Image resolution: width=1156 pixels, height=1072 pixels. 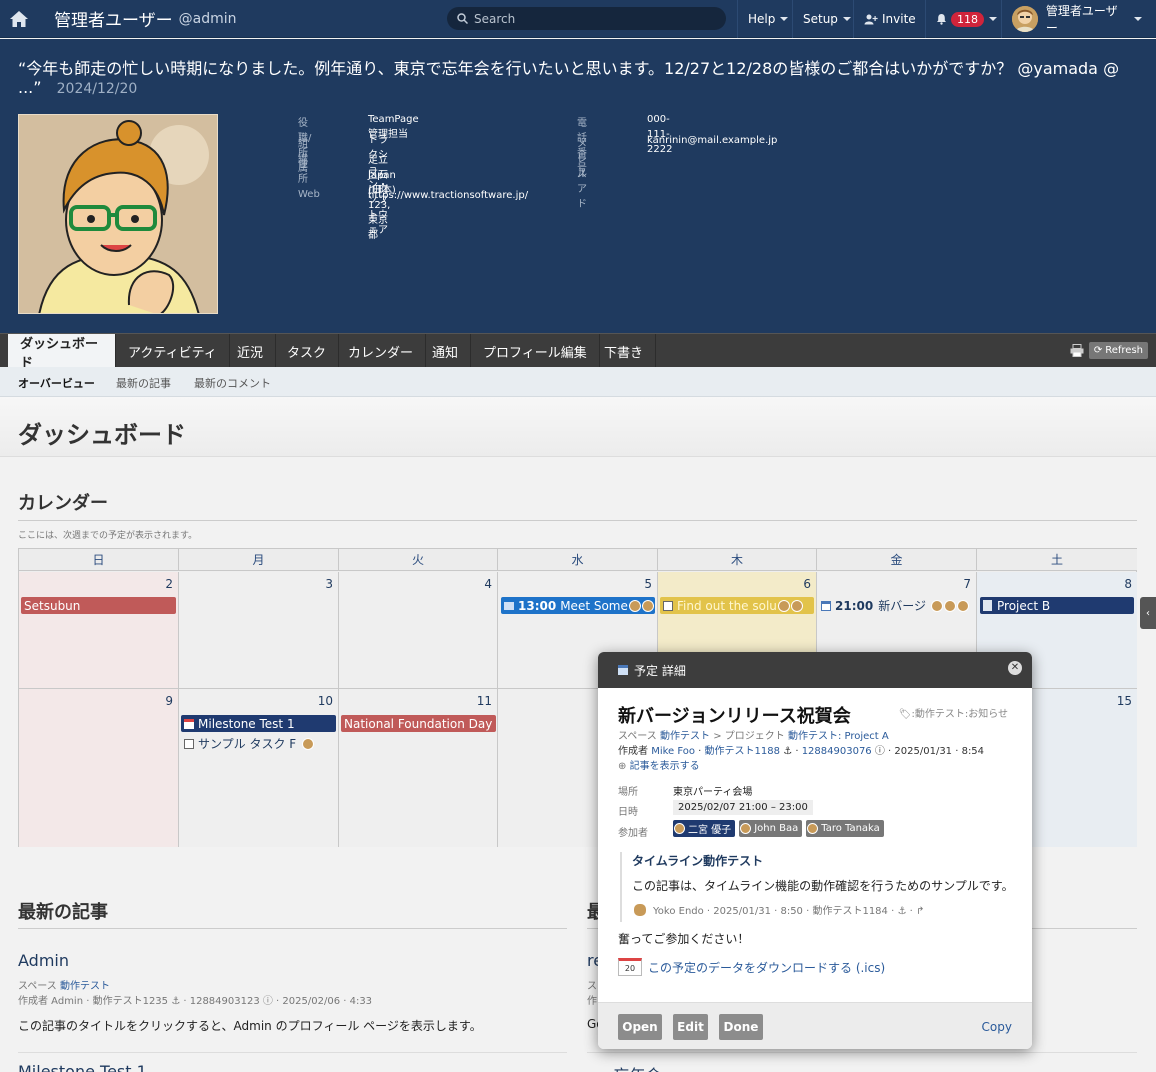 What do you see at coordinates (734, 716) in the screenshot?
I see `event-title: 新バージョンリリース祝賀会` at bounding box center [734, 716].